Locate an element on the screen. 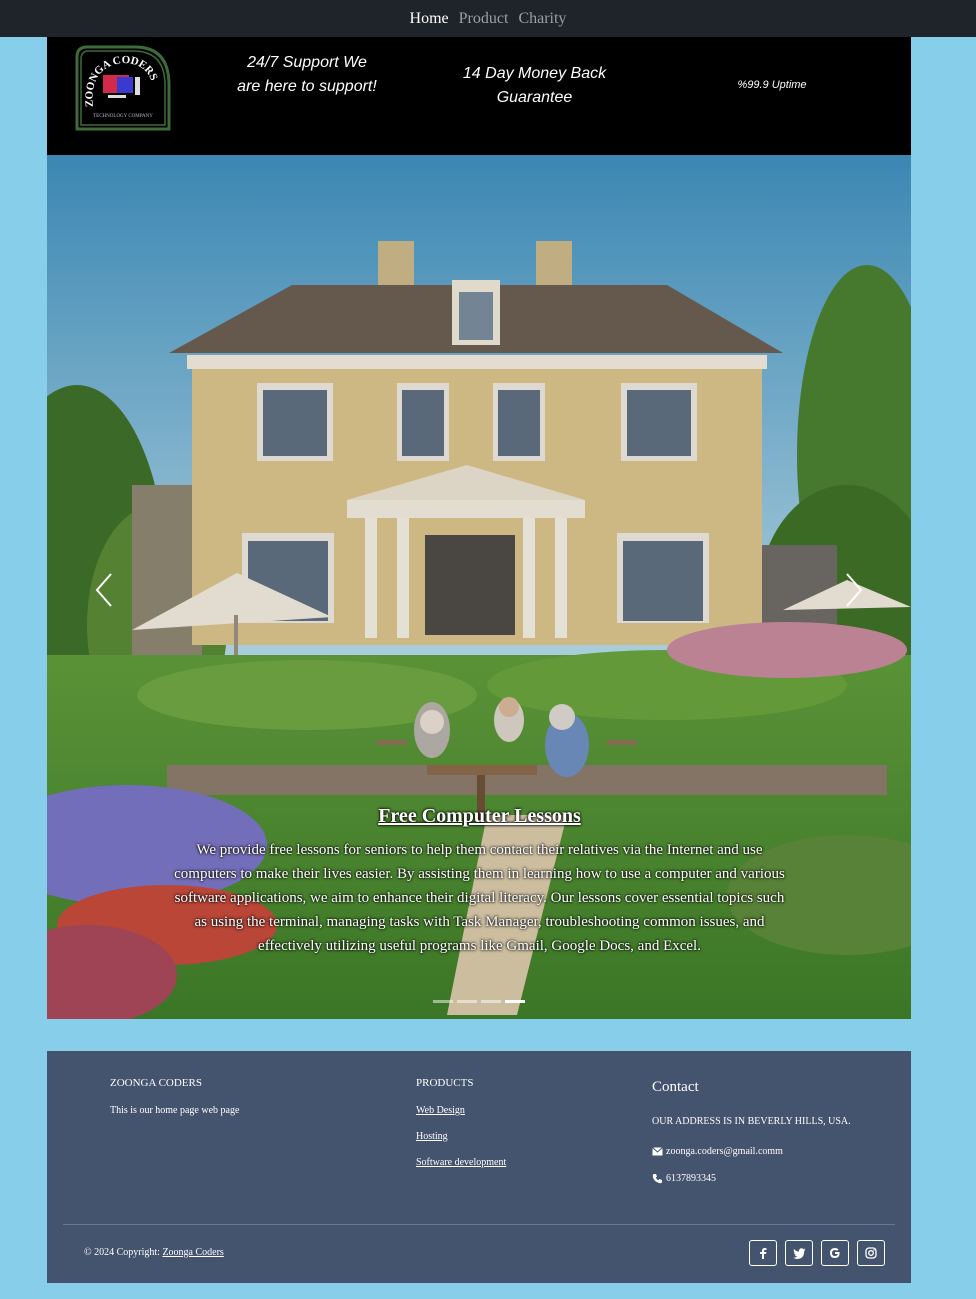  envelope-icon is located at coordinates (657, 1151).